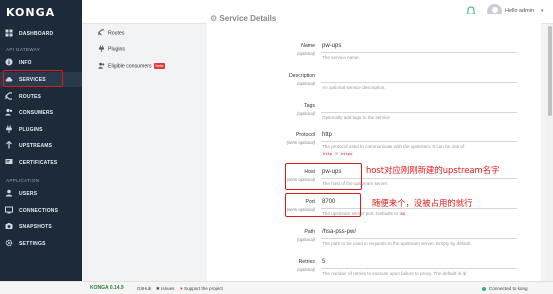  I want to click on subnav-item-routes: Routes, so click(111, 33).